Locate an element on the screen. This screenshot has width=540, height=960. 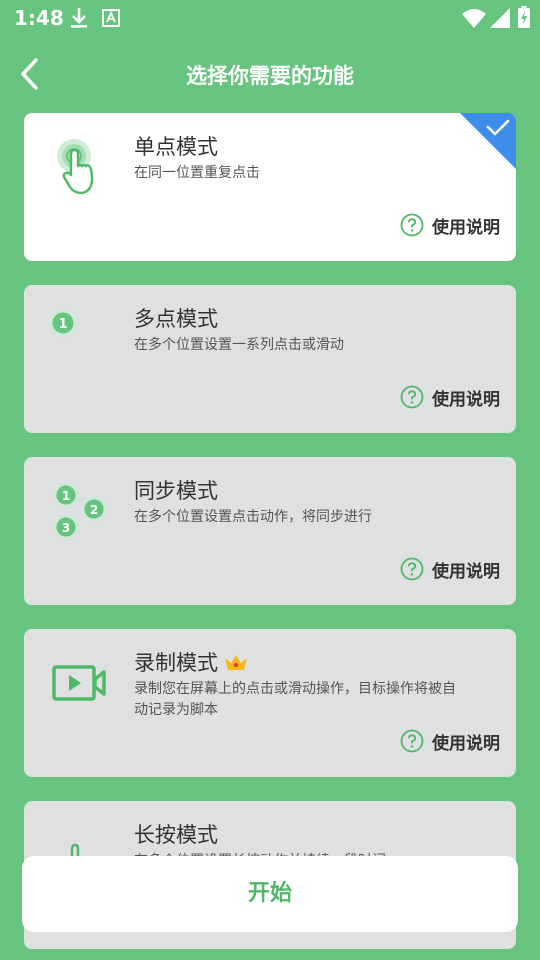
start-button: 开始 is located at coordinates (270, 894).